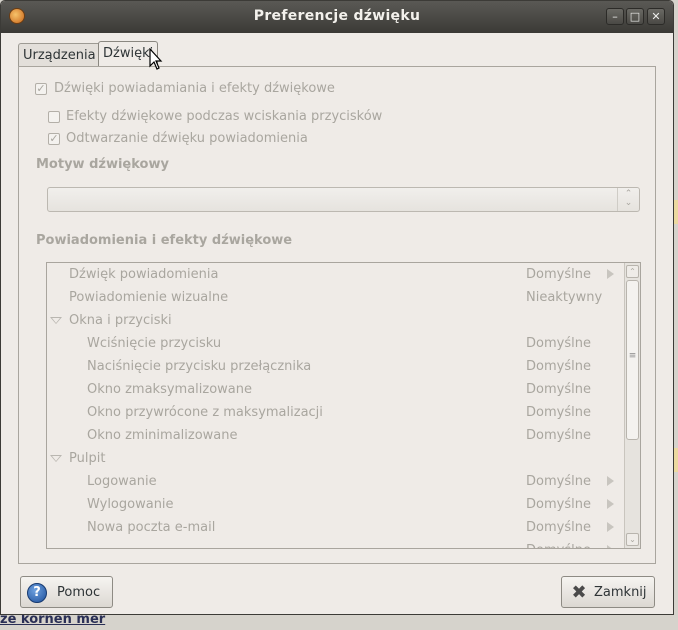  What do you see at coordinates (615, 16) in the screenshot?
I see `minimize-icon: –` at bounding box center [615, 16].